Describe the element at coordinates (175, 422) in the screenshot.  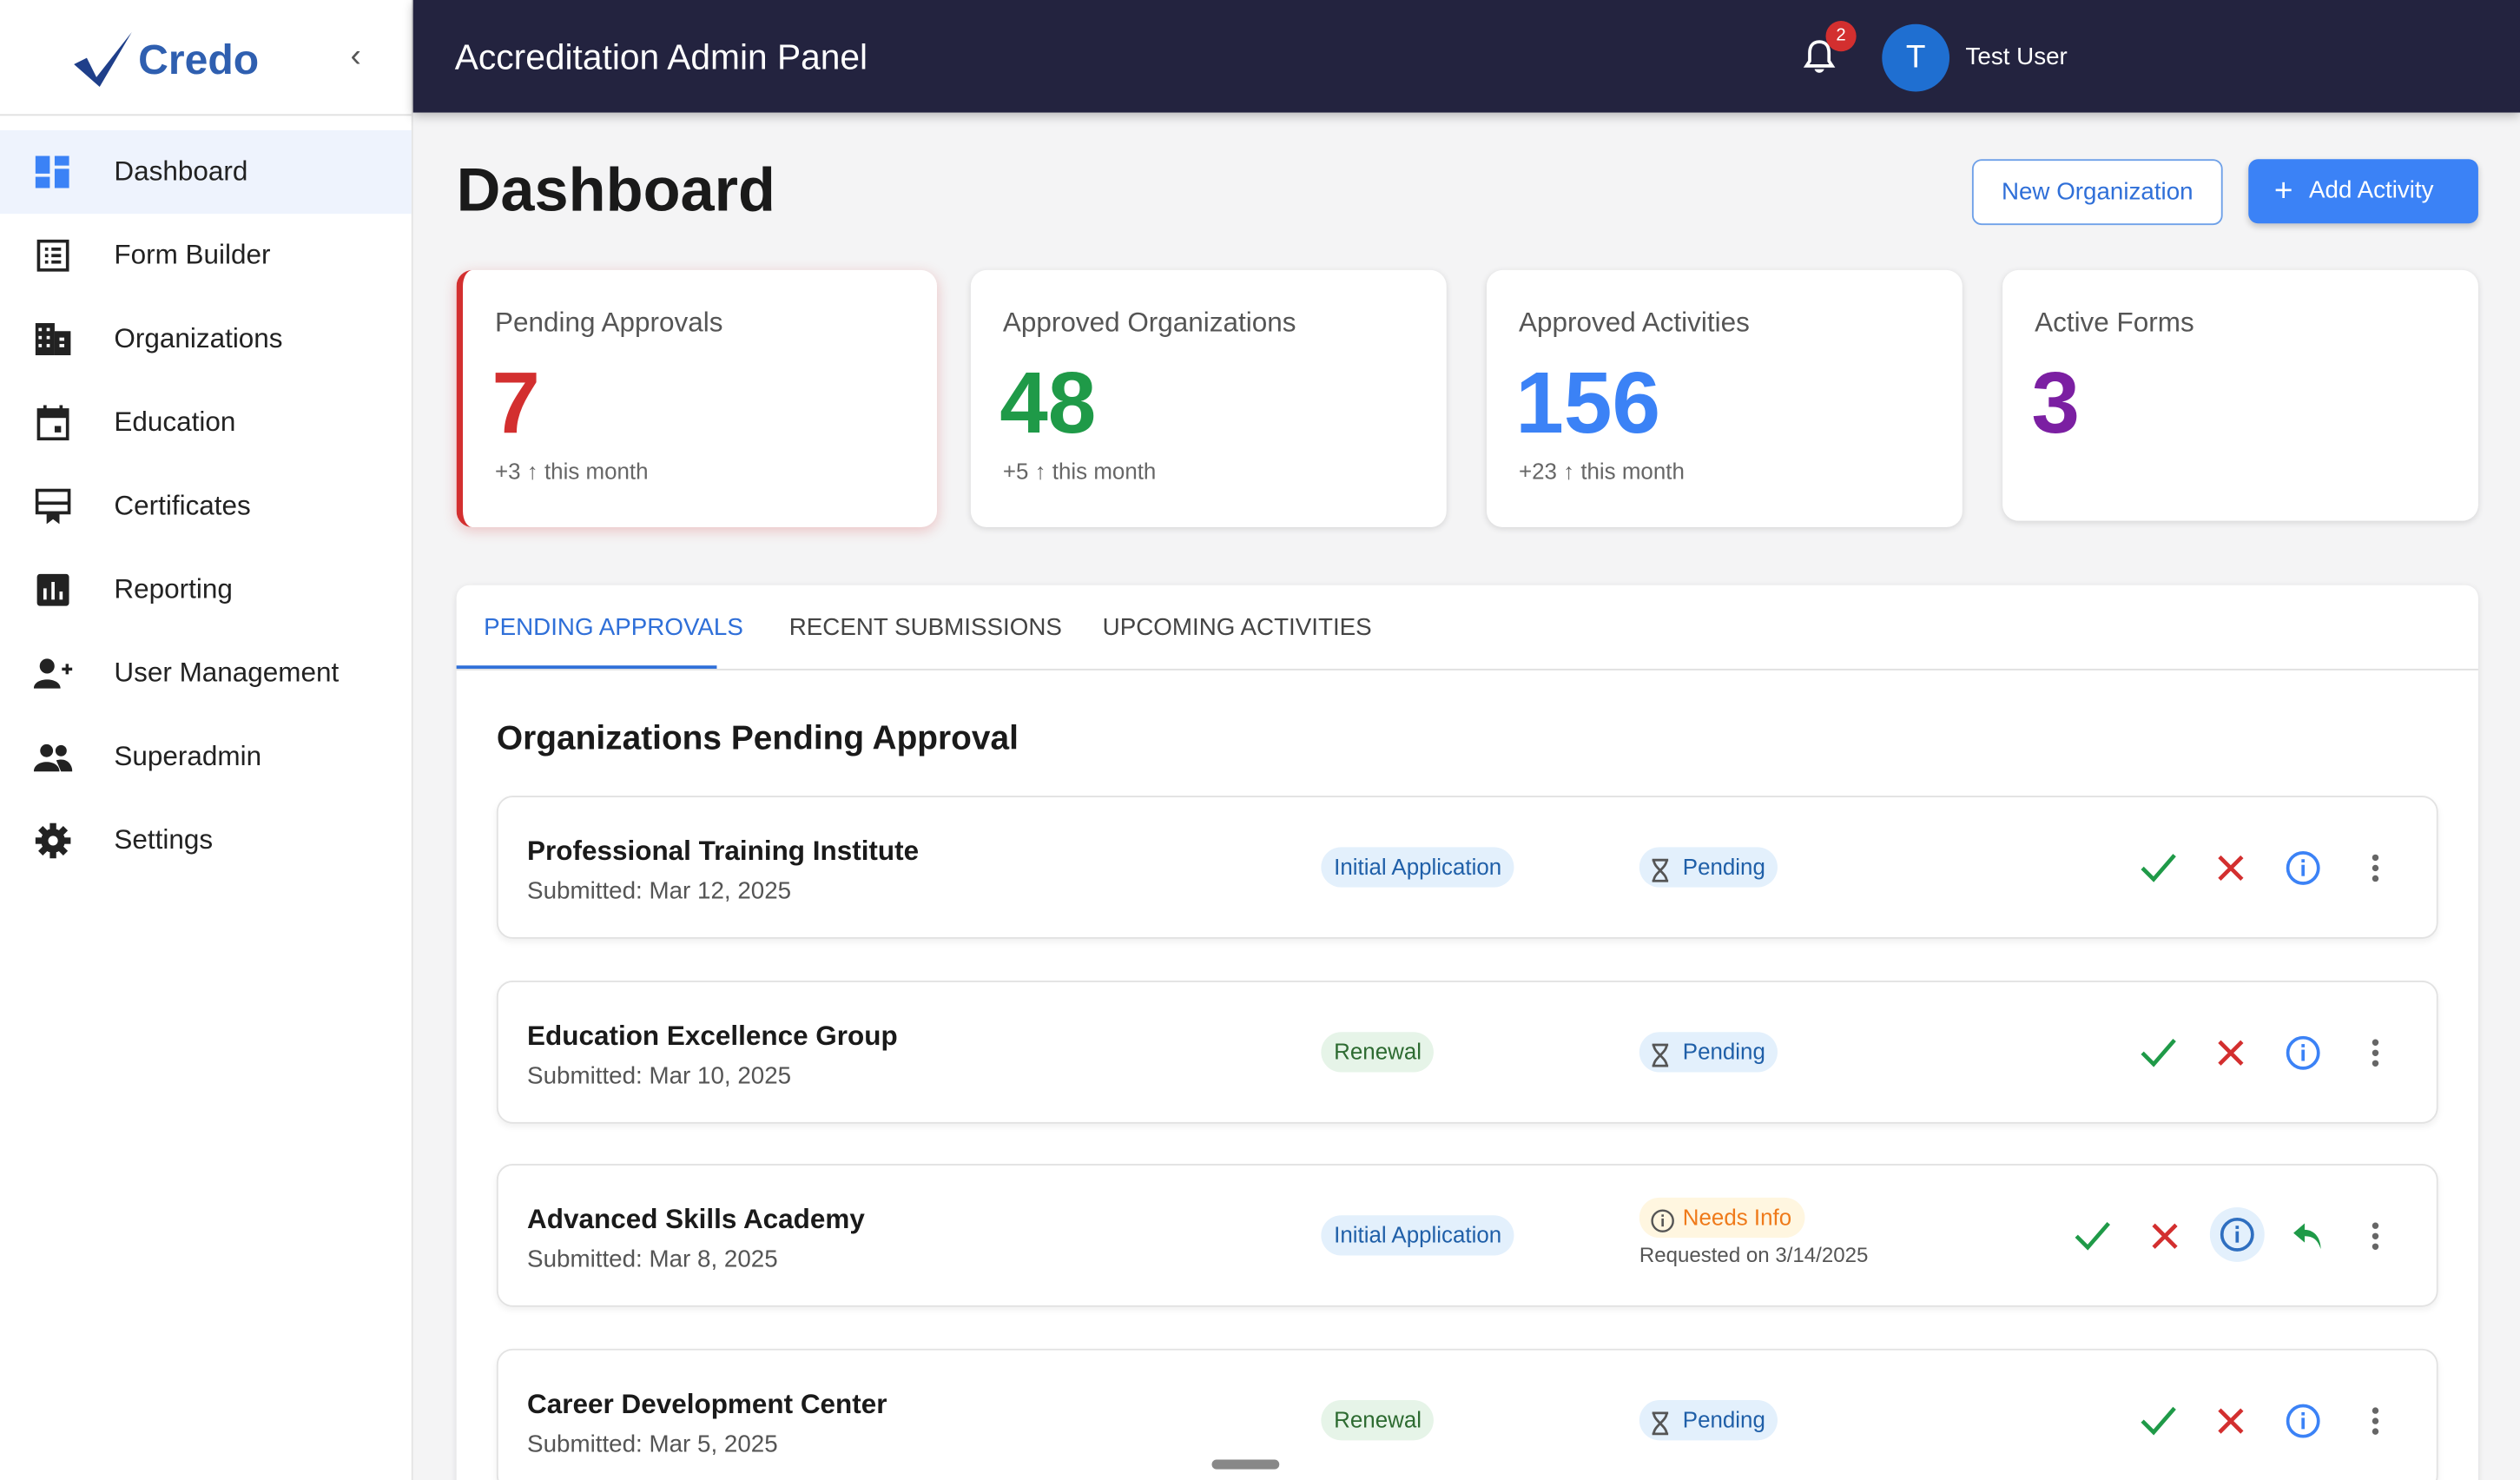
I see `sidebar-item-label: Education` at that location.